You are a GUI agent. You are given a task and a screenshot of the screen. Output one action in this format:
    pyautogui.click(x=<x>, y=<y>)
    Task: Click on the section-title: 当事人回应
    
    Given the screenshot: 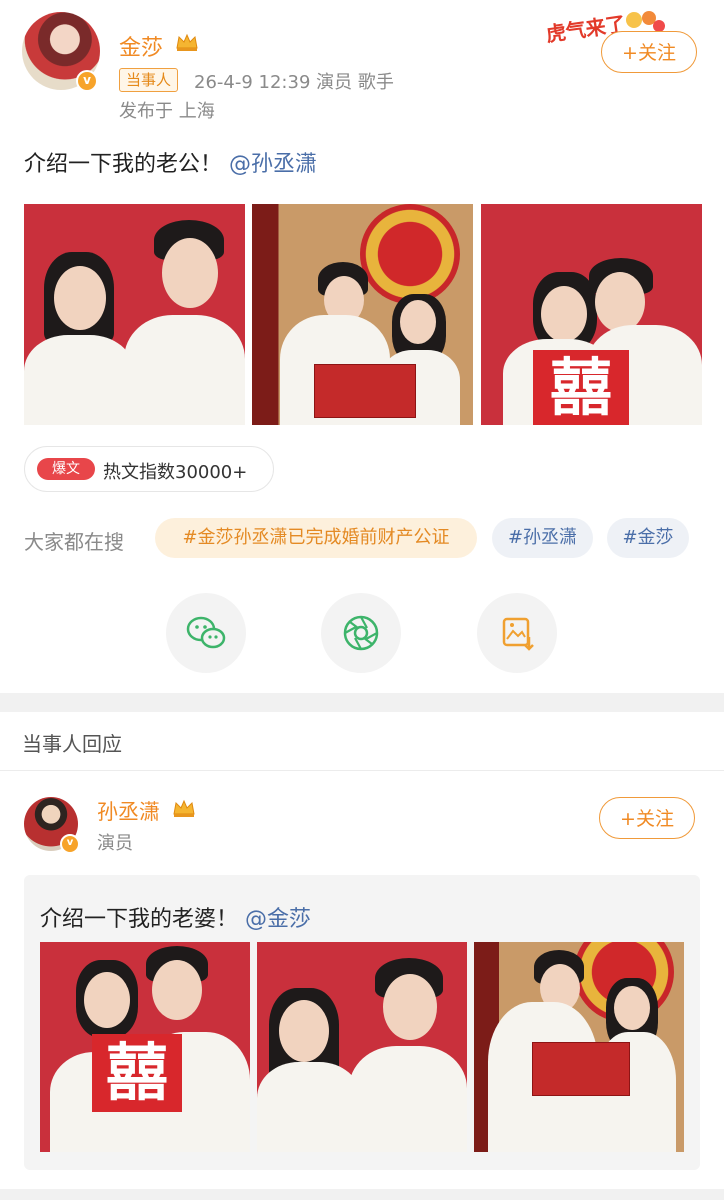 What is the action you would take?
    pyautogui.click(x=72, y=744)
    